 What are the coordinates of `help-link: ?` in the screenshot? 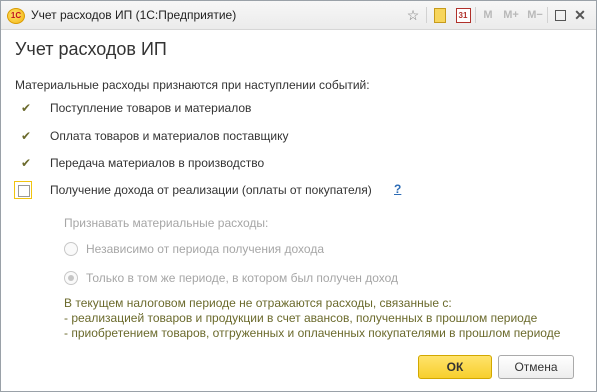 It's located at (397, 189).